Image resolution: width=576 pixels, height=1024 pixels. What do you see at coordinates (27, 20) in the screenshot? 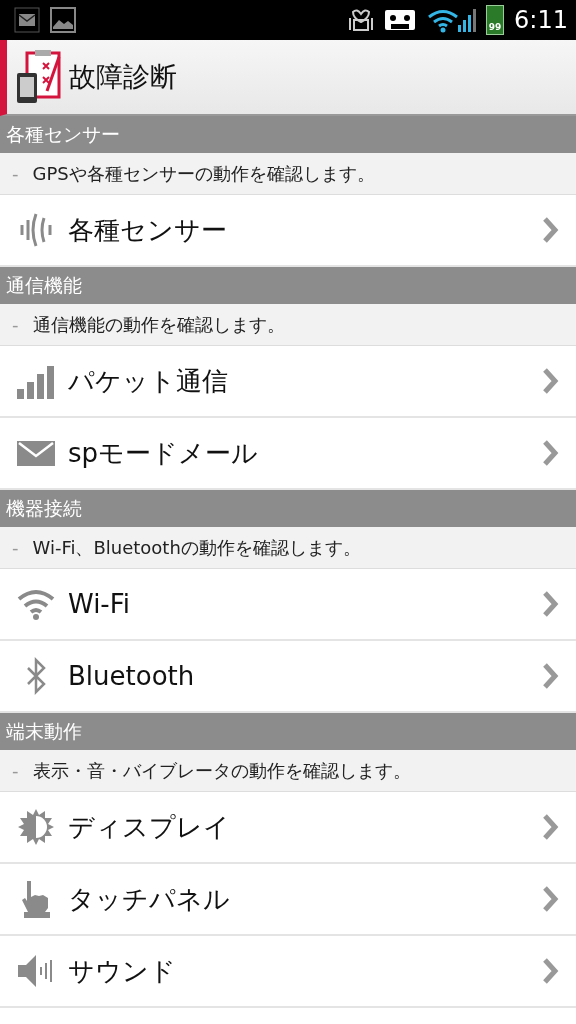
I see `envelope-icon` at bounding box center [27, 20].